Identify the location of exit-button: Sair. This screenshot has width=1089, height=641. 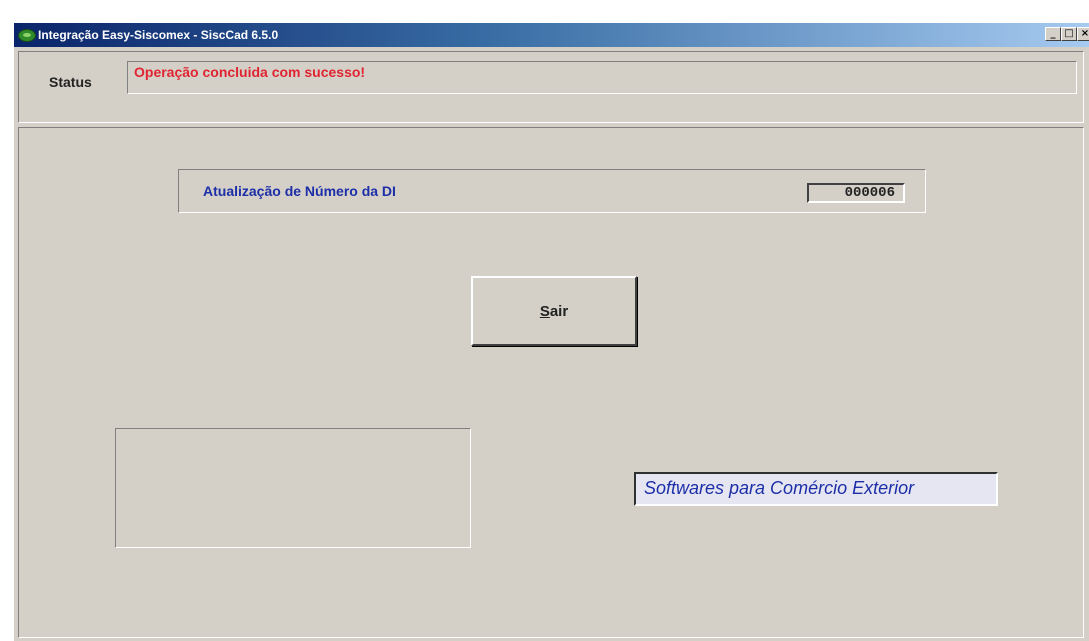
(554, 311).